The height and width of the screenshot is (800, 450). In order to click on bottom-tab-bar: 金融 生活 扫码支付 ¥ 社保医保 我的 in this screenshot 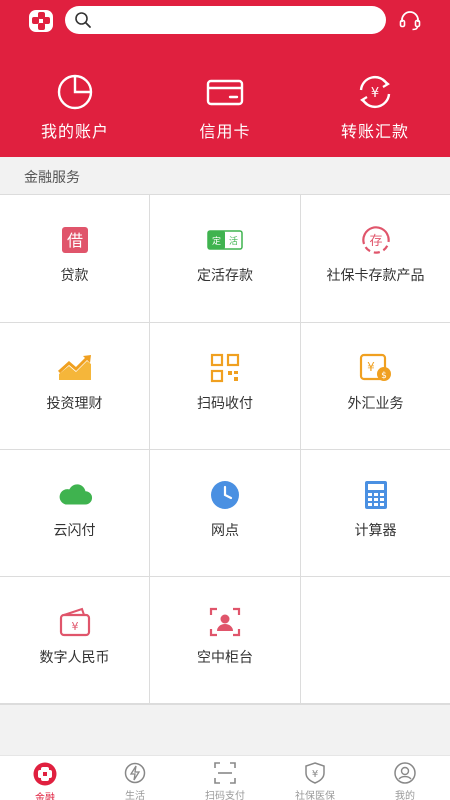, I will do `click(225, 777)`.